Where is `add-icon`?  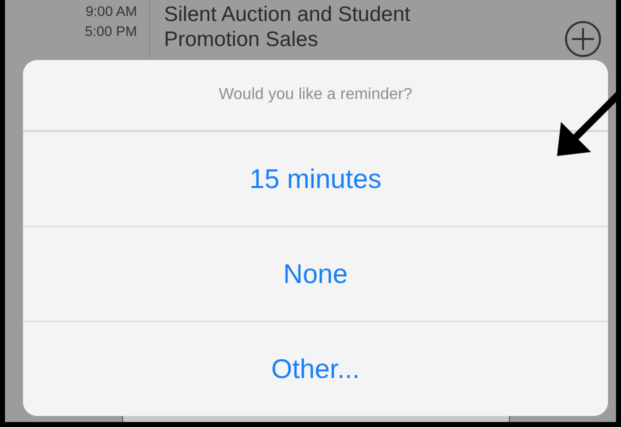
add-icon is located at coordinates (583, 39).